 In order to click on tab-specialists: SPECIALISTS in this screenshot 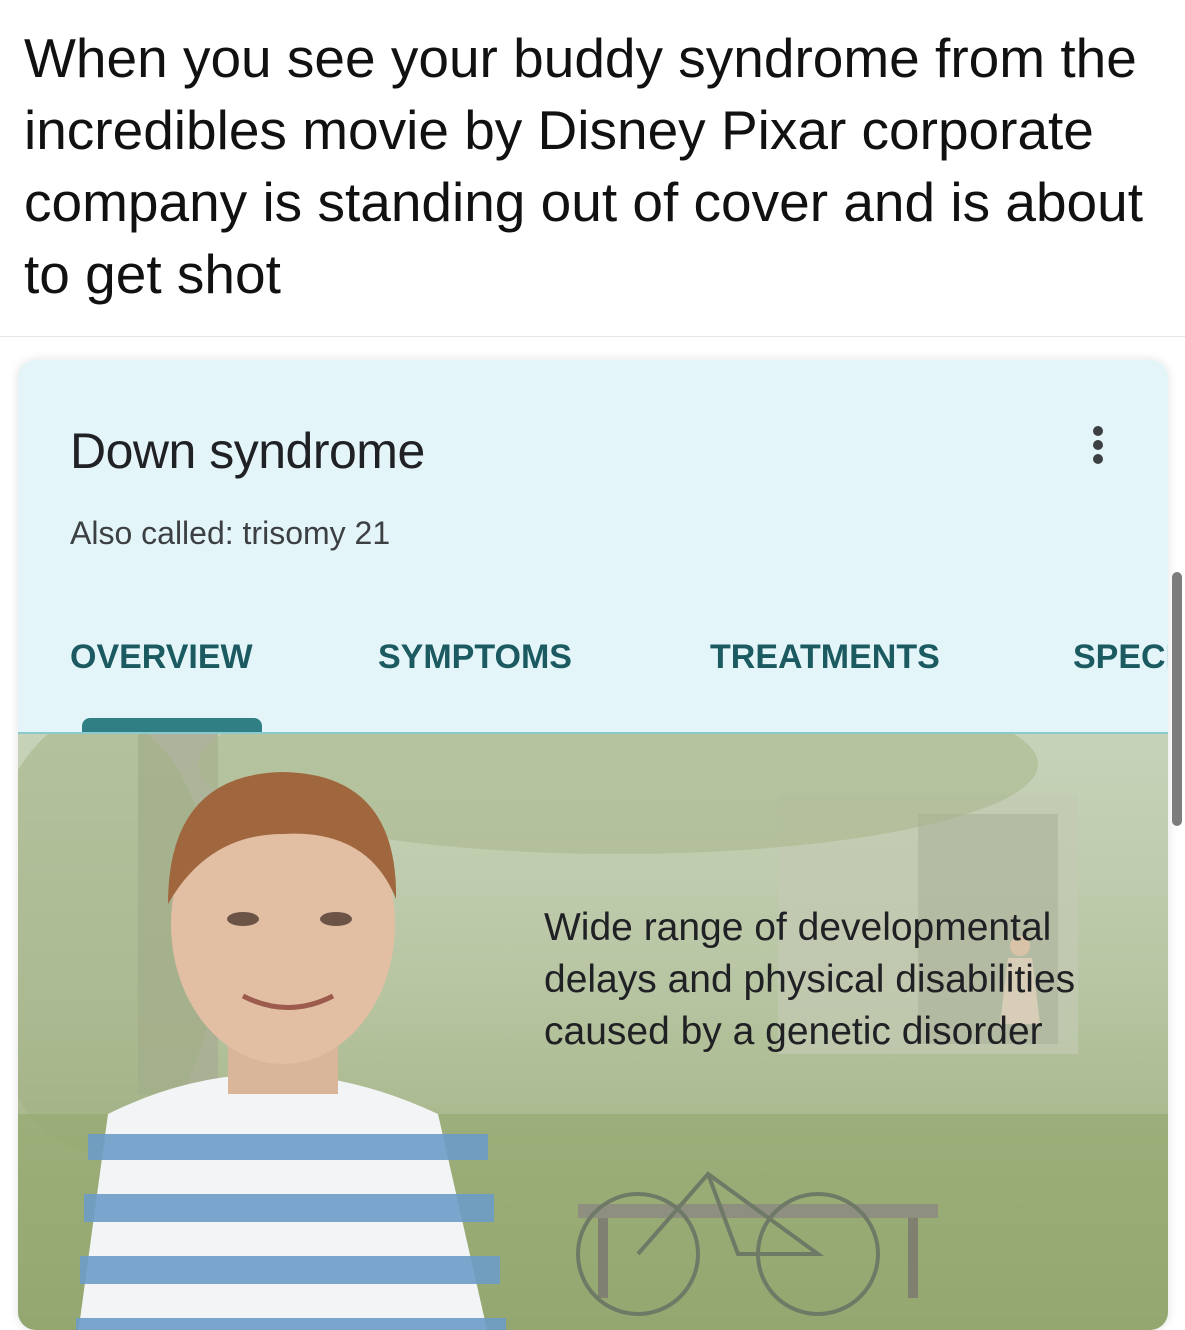, I will do `click(1120, 657)`.